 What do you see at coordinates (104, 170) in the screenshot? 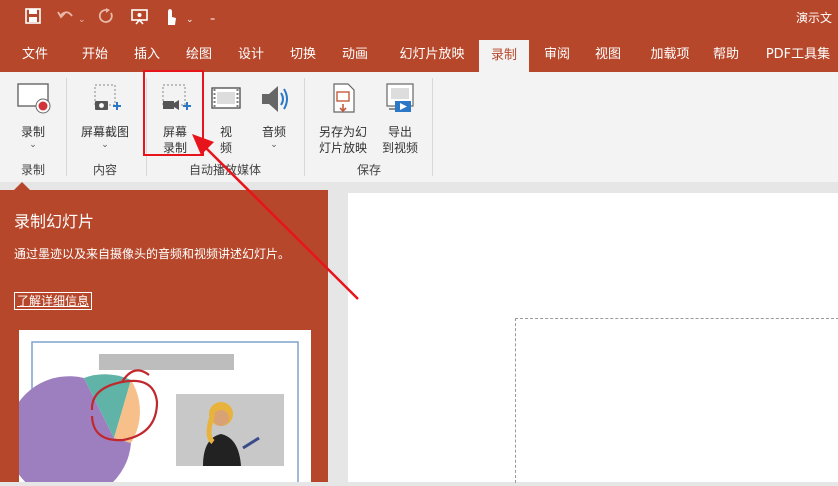
I see `group-label-content: 内容` at bounding box center [104, 170].